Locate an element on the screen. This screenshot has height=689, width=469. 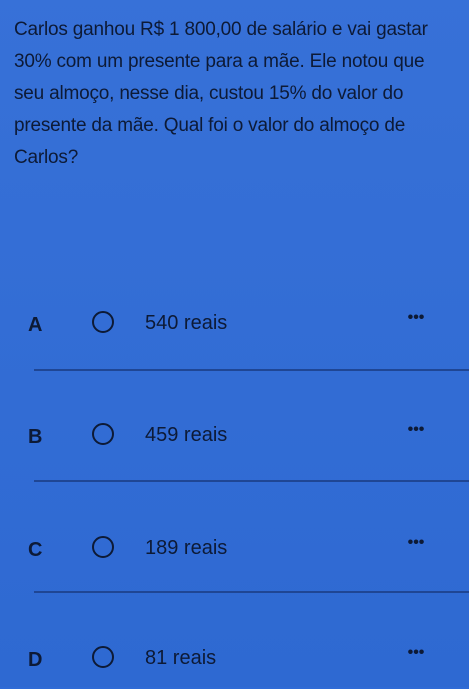
answer-option-c: C 189 reais ••• is located at coordinates (234, 551).